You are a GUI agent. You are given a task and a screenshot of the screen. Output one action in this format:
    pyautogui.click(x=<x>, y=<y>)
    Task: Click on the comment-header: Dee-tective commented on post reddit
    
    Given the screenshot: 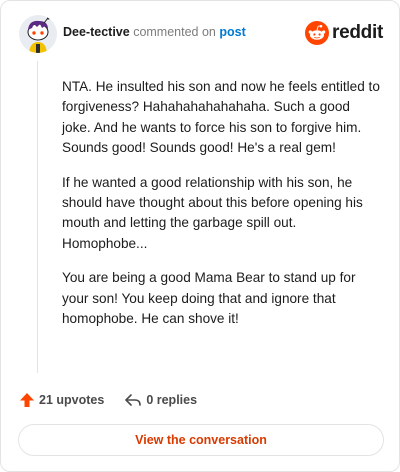 What is the action you would take?
    pyautogui.click(x=201, y=35)
    